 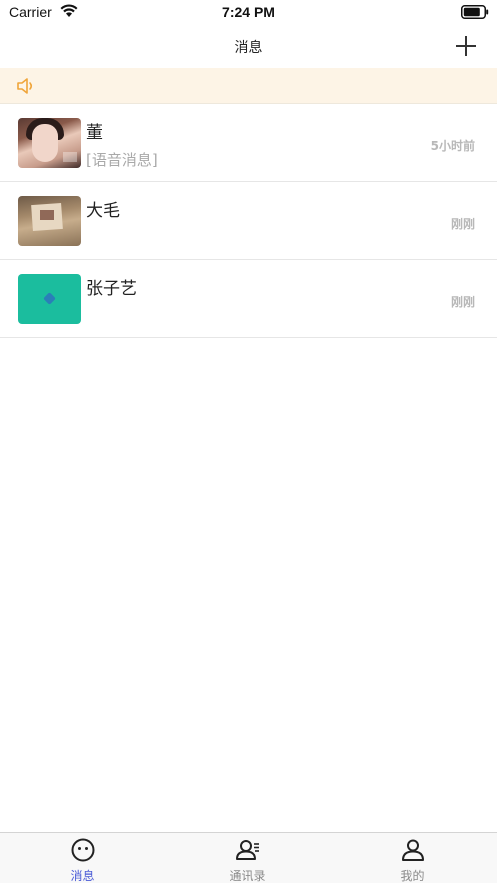 What do you see at coordinates (475, 12) in the screenshot?
I see `battery-icon` at bounding box center [475, 12].